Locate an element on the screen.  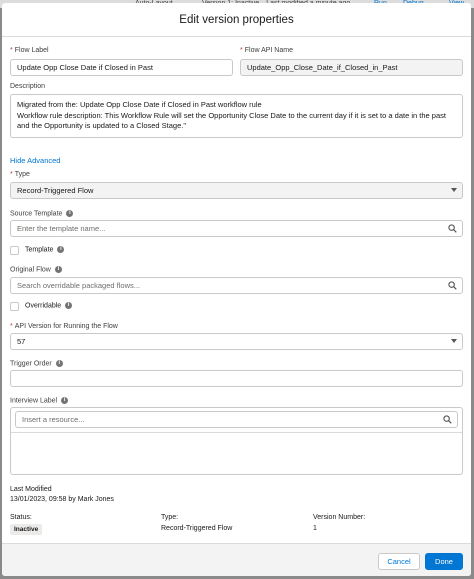
source-template-label: Source Template i is located at coordinates (42, 213).